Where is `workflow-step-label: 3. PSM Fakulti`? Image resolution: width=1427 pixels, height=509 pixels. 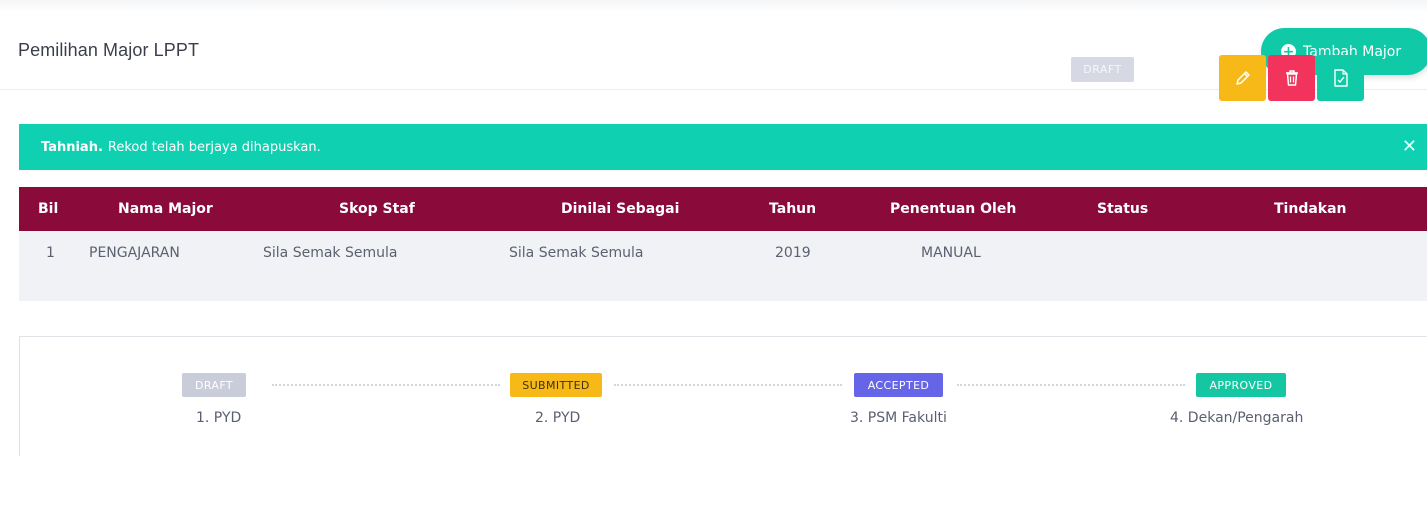 workflow-step-label: 3. PSM Fakulti is located at coordinates (898, 418).